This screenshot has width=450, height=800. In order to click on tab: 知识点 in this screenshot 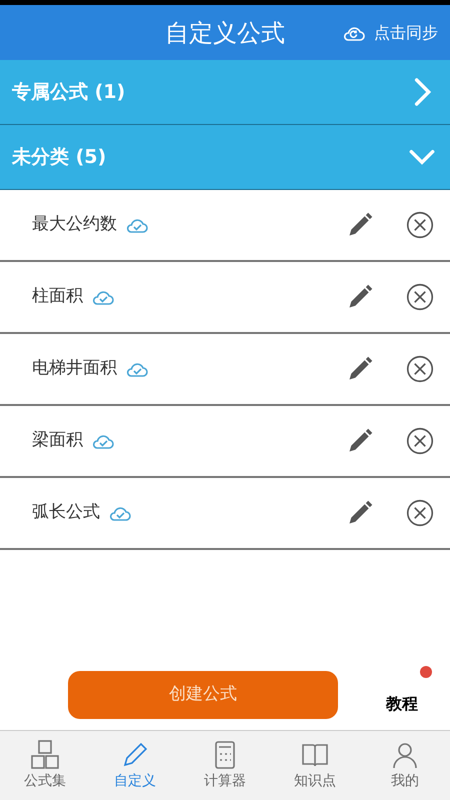, I will do `click(315, 765)`.